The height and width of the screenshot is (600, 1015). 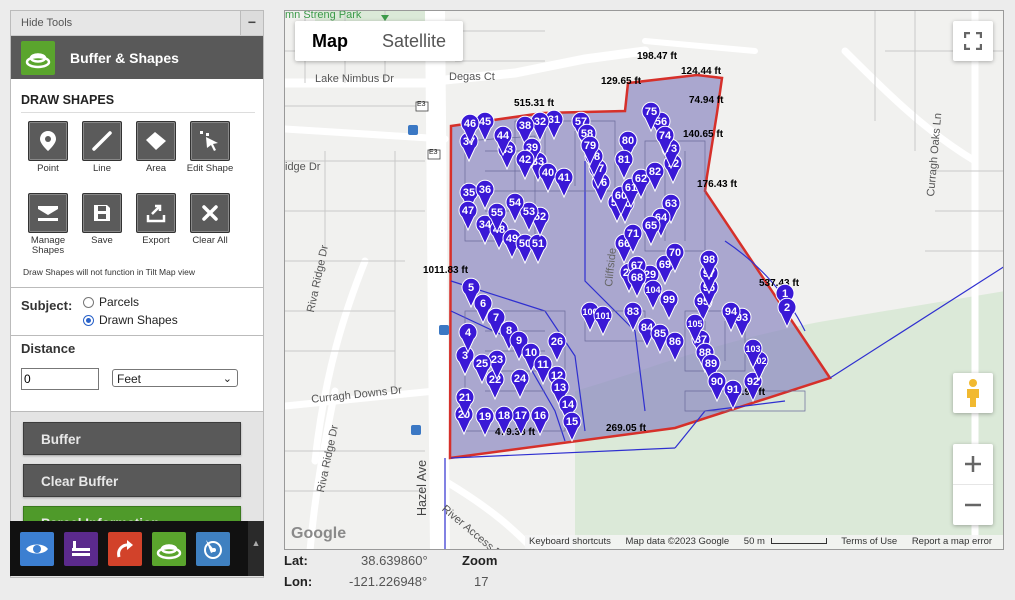 What do you see at coordinates (102, 141) in the screenshot?
I see `line-icon` at bounding box center [102, 141].